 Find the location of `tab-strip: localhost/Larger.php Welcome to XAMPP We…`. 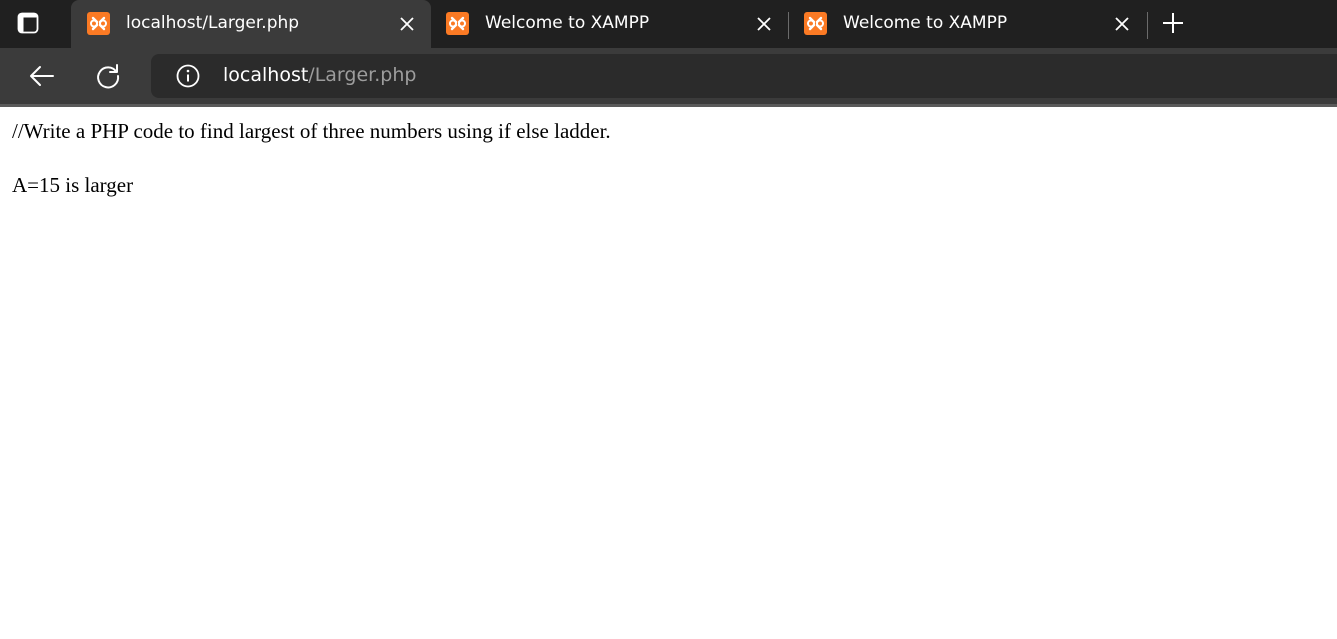

tab-strip: localhost/Larger.php Welcome to XAMPP We… is located at coordinates (668, 24).